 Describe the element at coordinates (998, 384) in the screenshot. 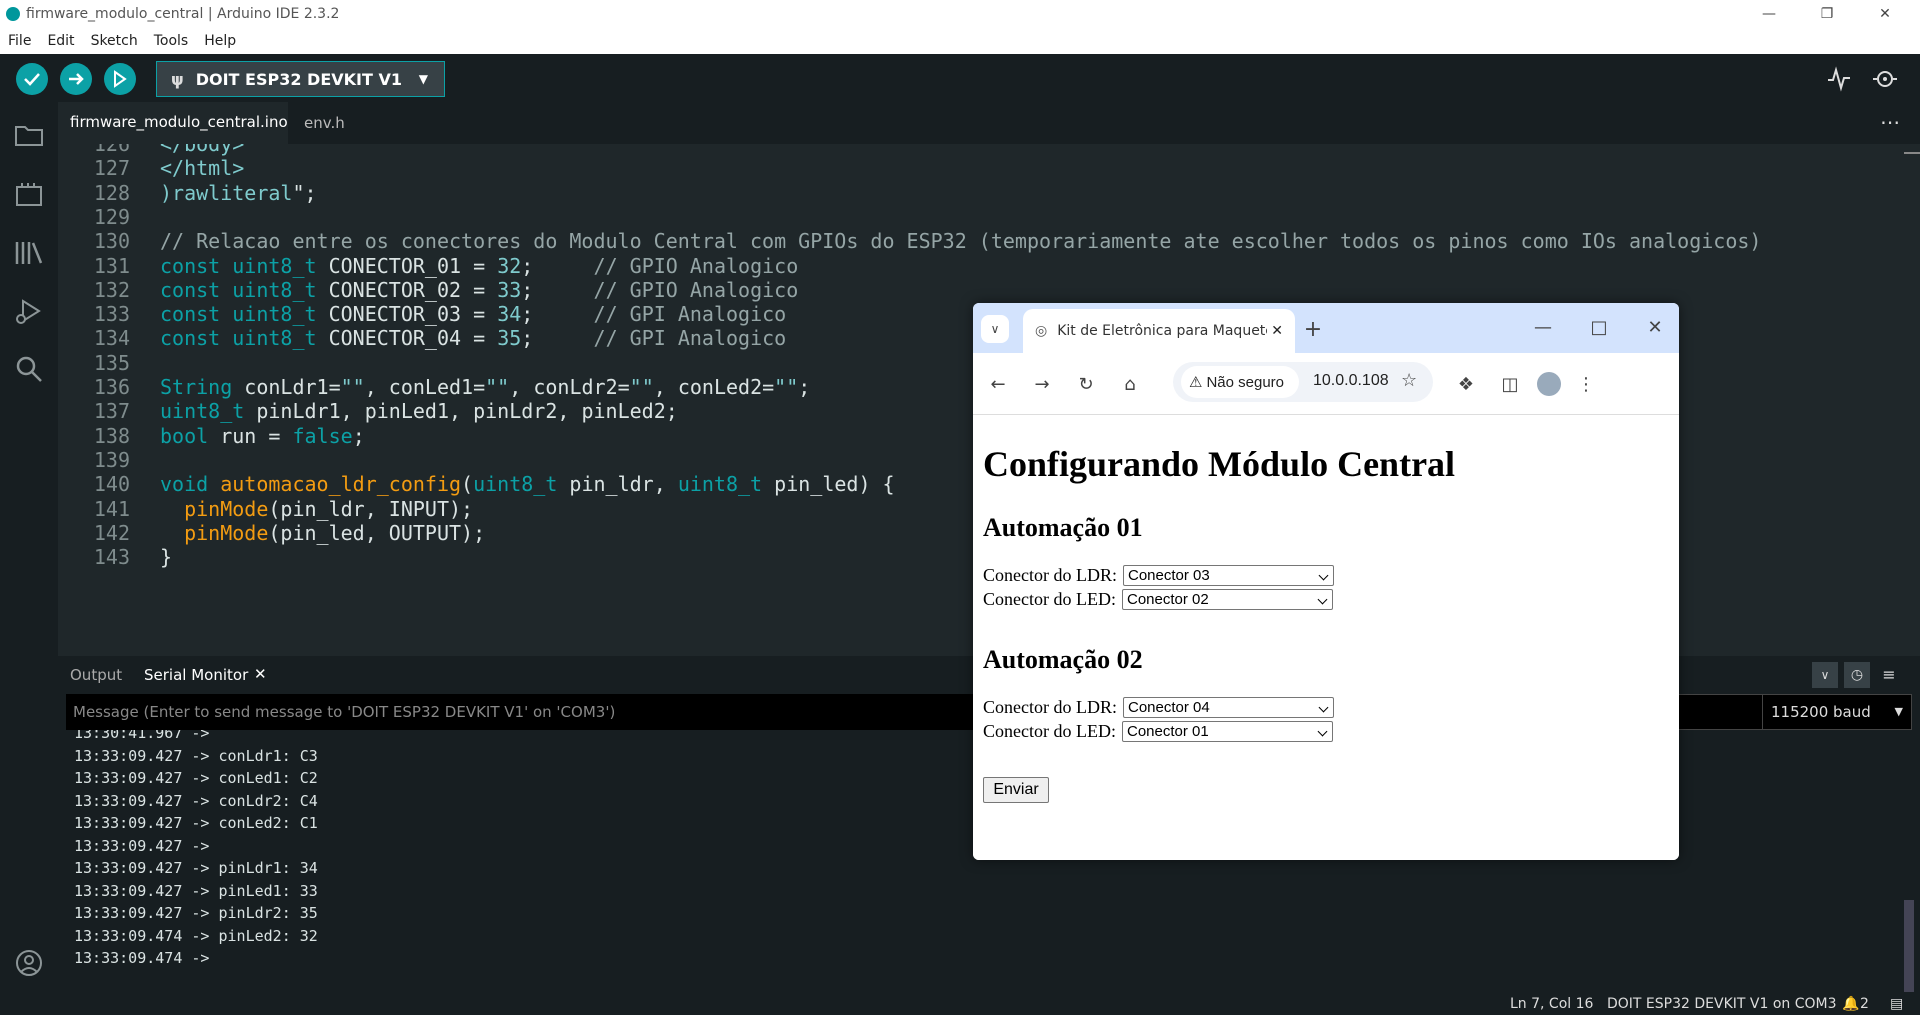

I see `back-icon: ←` at that location.